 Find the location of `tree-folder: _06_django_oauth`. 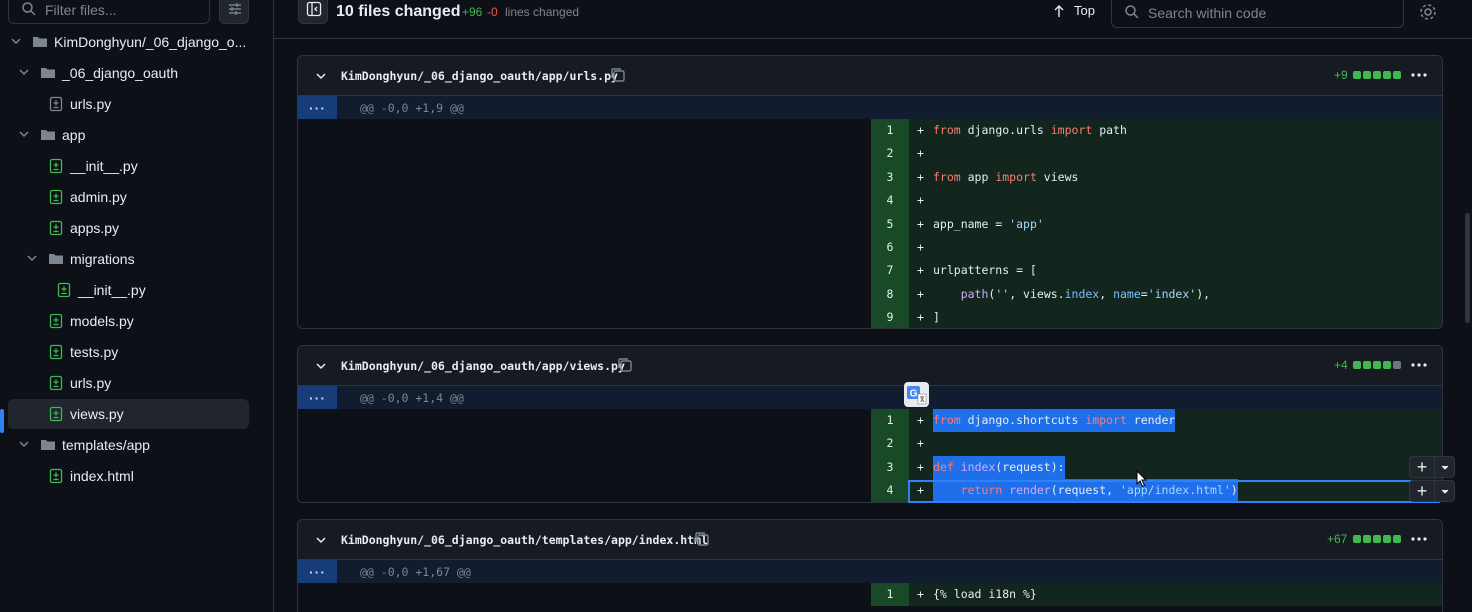

tree-folder: _06_django_oauth is located at coordinates (137, 73).